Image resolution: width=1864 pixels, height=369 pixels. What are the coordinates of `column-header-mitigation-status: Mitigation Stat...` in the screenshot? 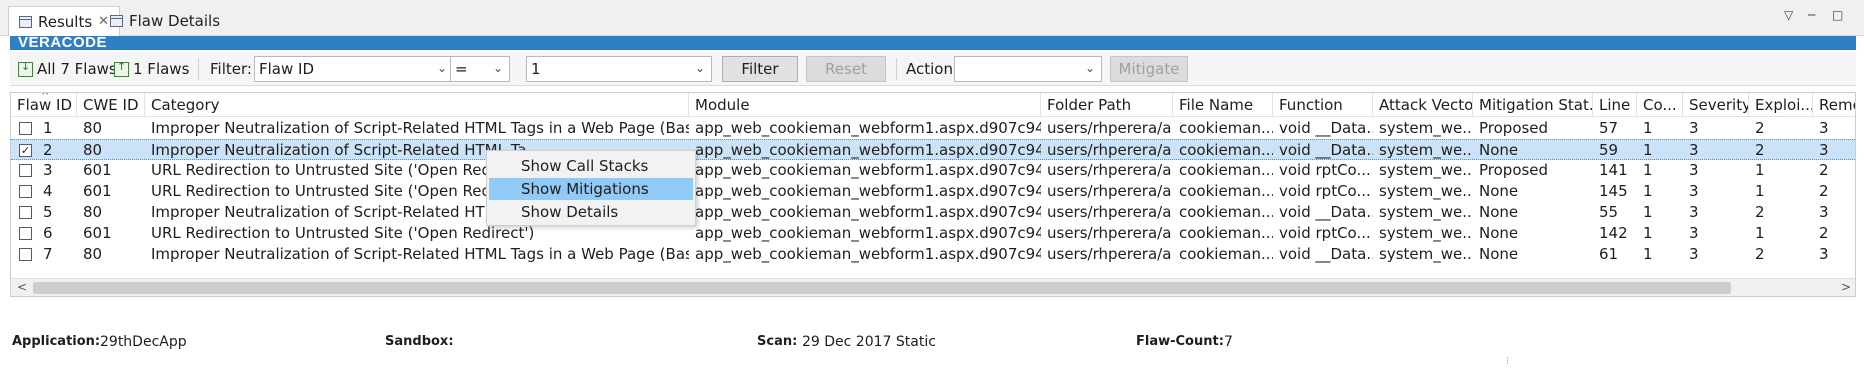 It's located at (1533, 105).